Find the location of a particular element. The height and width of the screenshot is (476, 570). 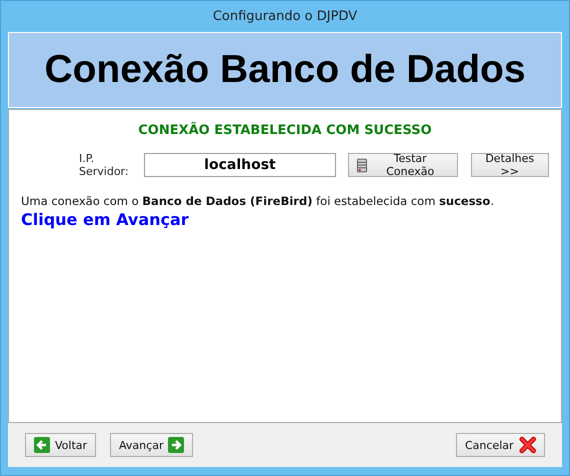

test-connection-button: Testar Conexão is located at coordinates (403, 165).